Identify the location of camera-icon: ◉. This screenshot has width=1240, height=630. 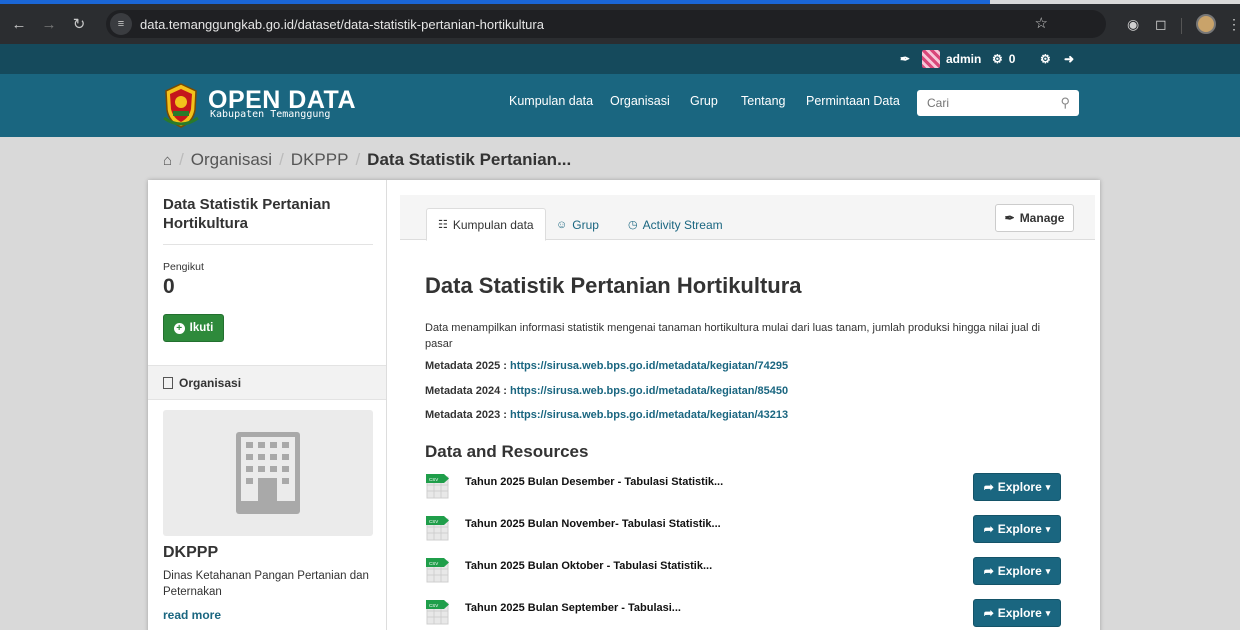
(1133, 24).